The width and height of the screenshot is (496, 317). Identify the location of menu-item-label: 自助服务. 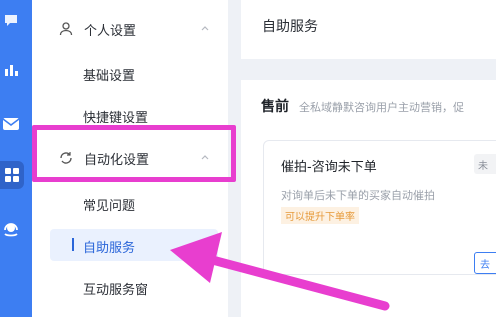
(109, 248).